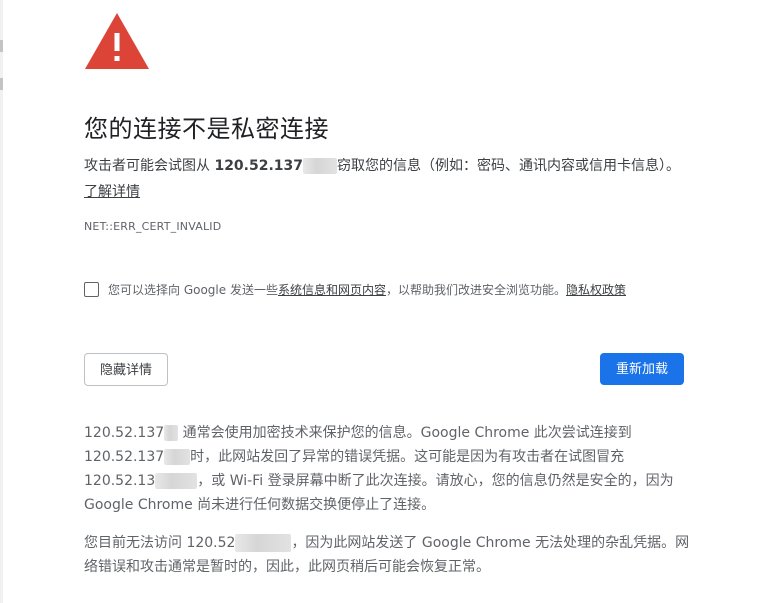 Image resolution: width=759 pixels, height=603 pixels. I want to click on error-code: NET::ERR_CERT_INVALID, so click(153, 226).